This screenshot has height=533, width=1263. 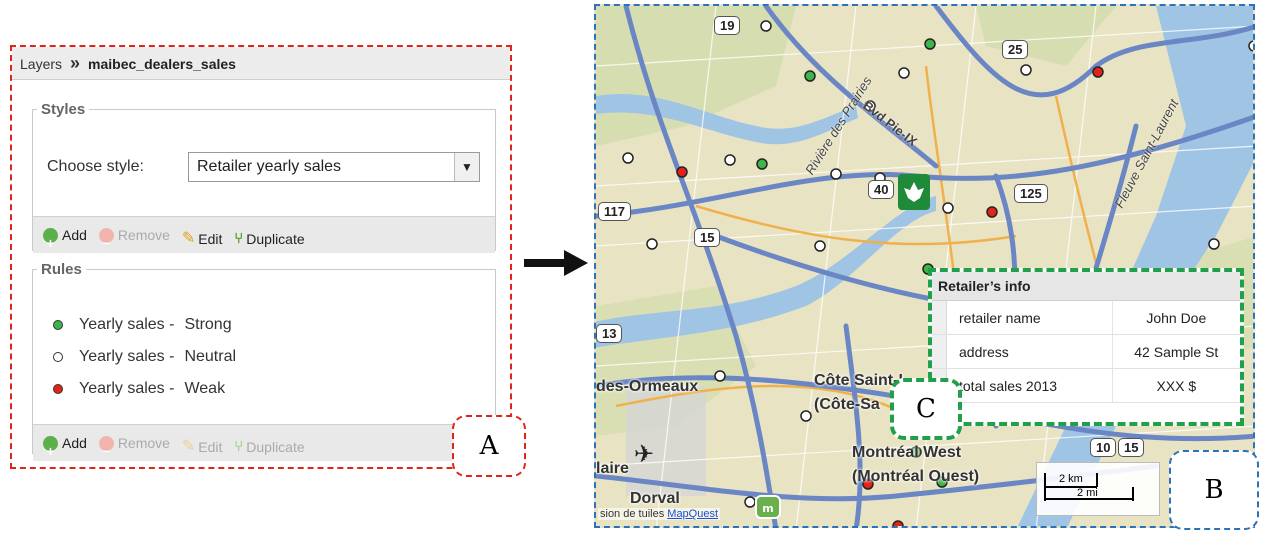 I want to click on style-select: Retailer yearly sales ▼, so click(x=334, y=167).